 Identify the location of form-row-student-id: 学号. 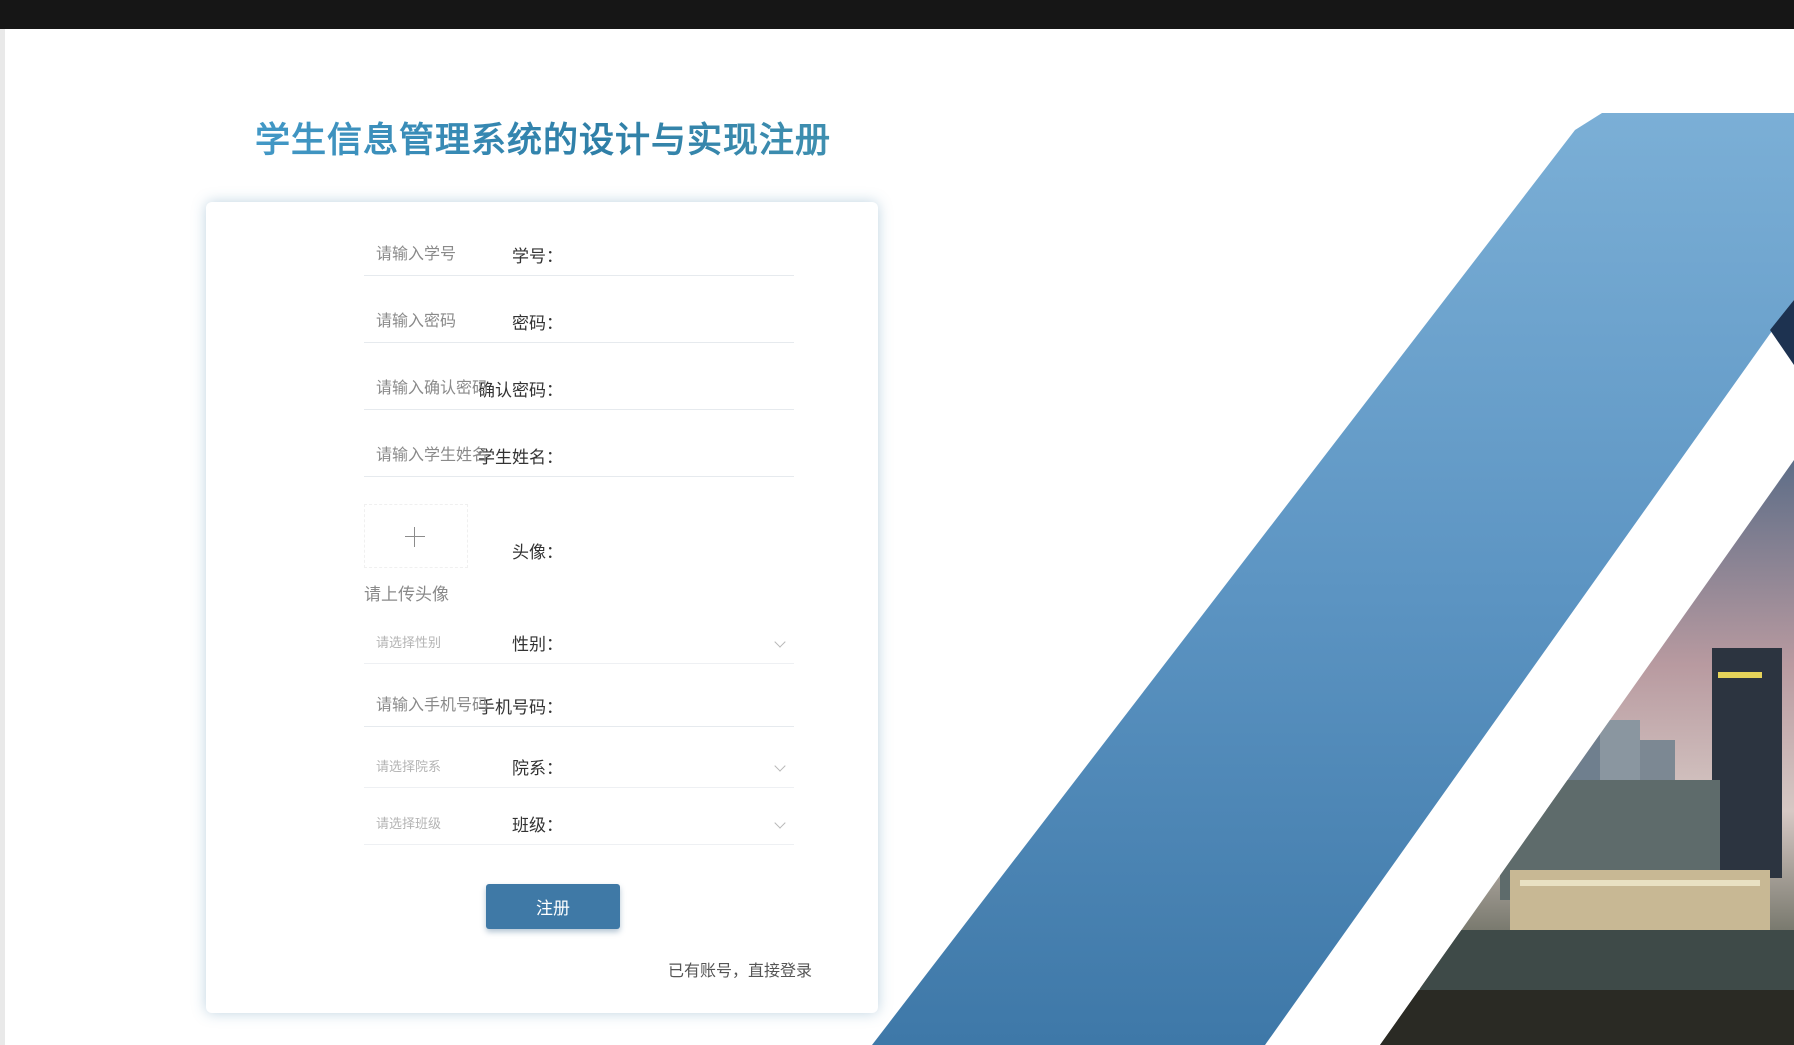
(542, 258).